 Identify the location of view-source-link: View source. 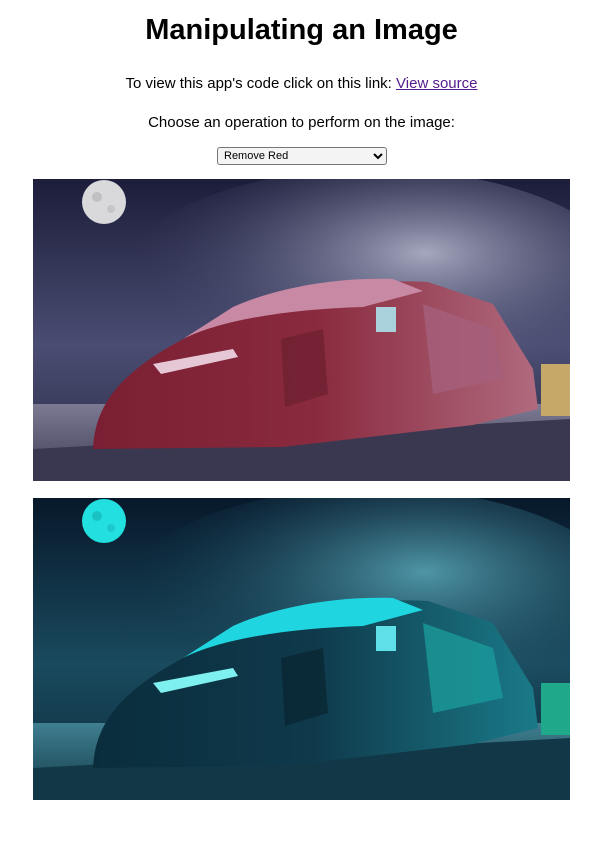
(436, 83).